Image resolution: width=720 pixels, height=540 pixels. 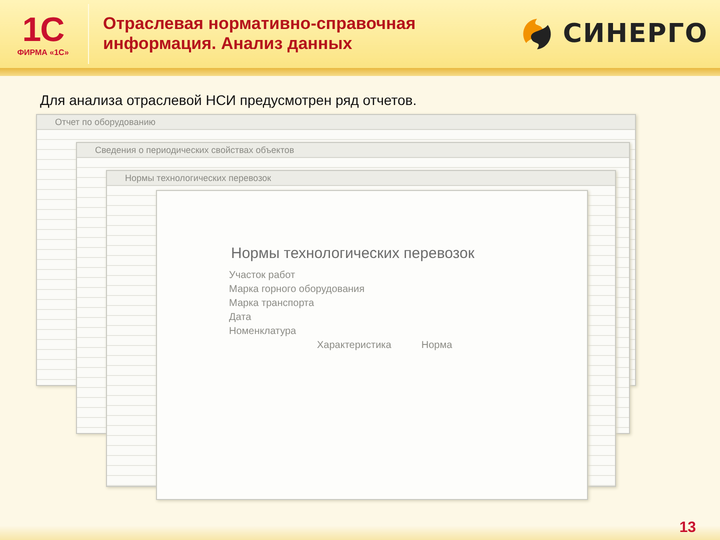 I want to click on column-header: Характеристика, so click(x=354, y=345).